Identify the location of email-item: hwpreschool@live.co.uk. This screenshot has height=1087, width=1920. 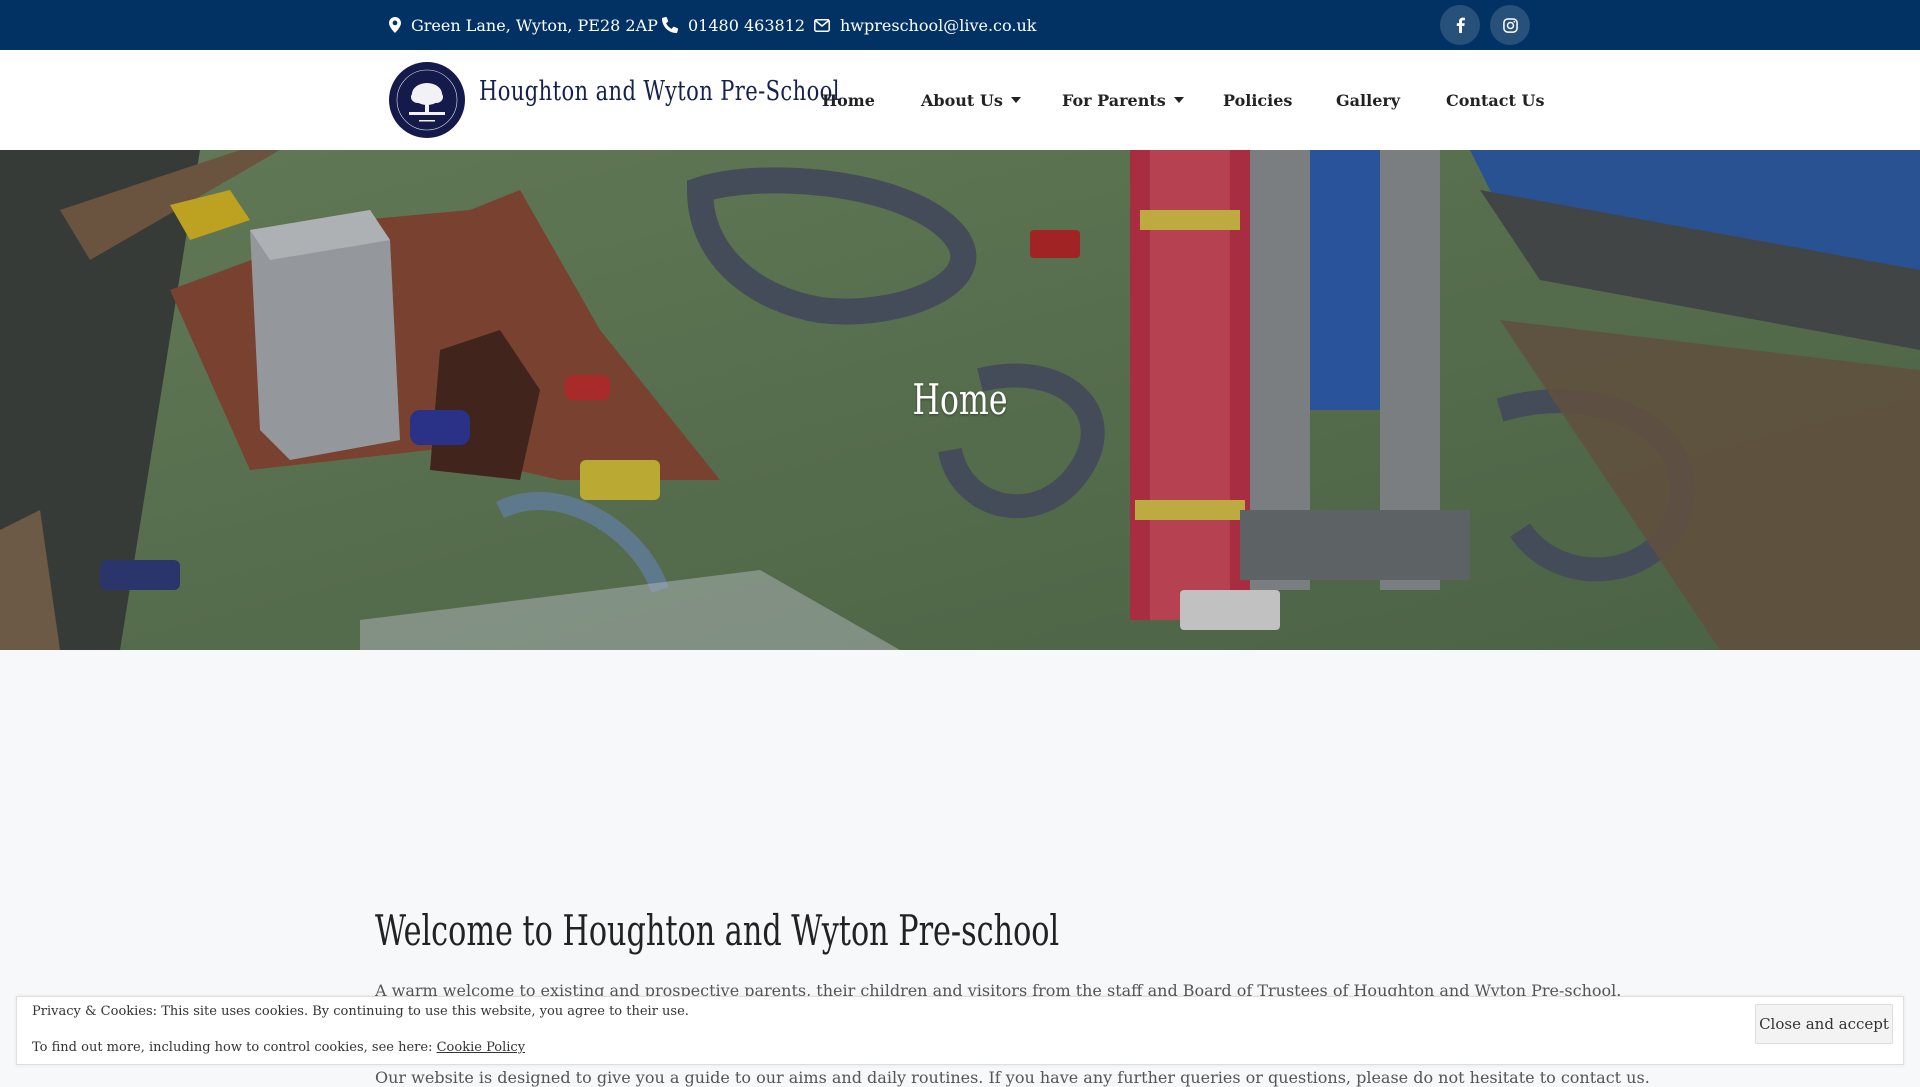
(925, 25).